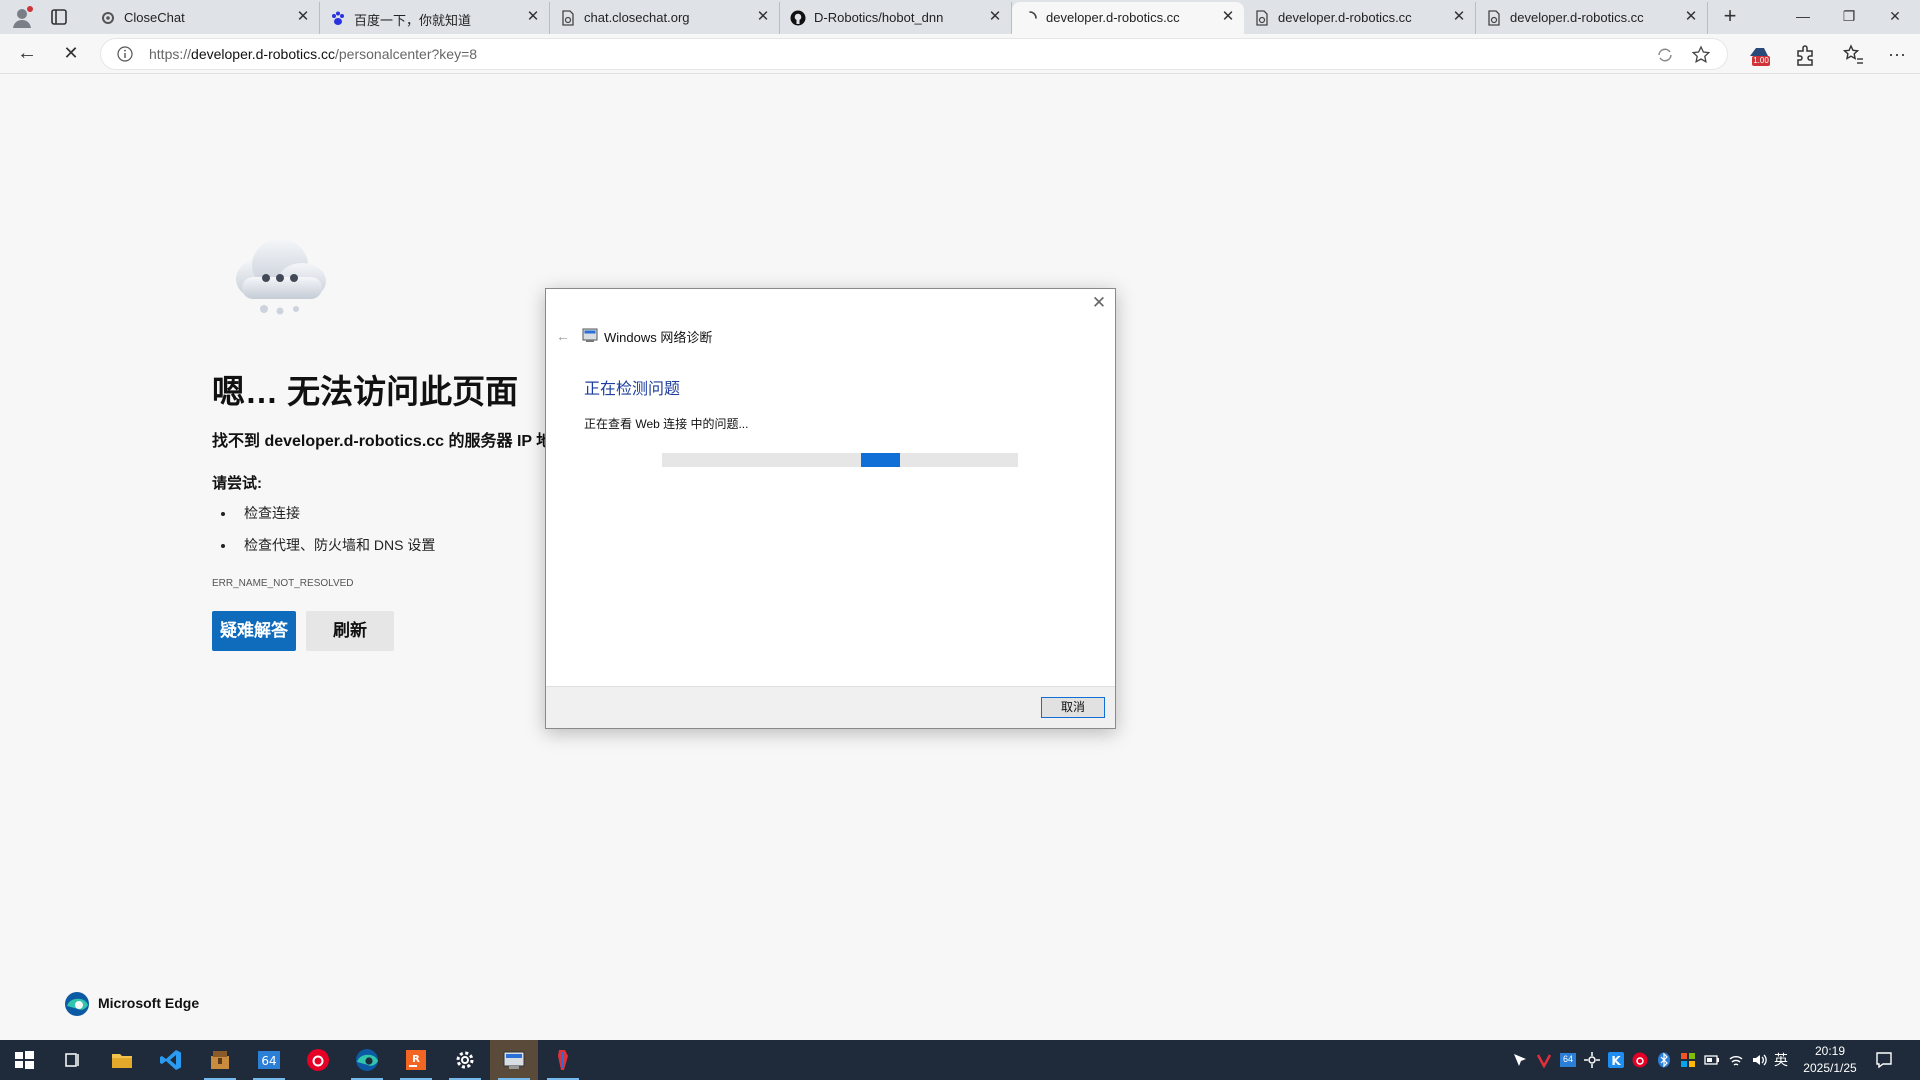  I want to click on jetbrains-icon: R, so click(416, 1060).